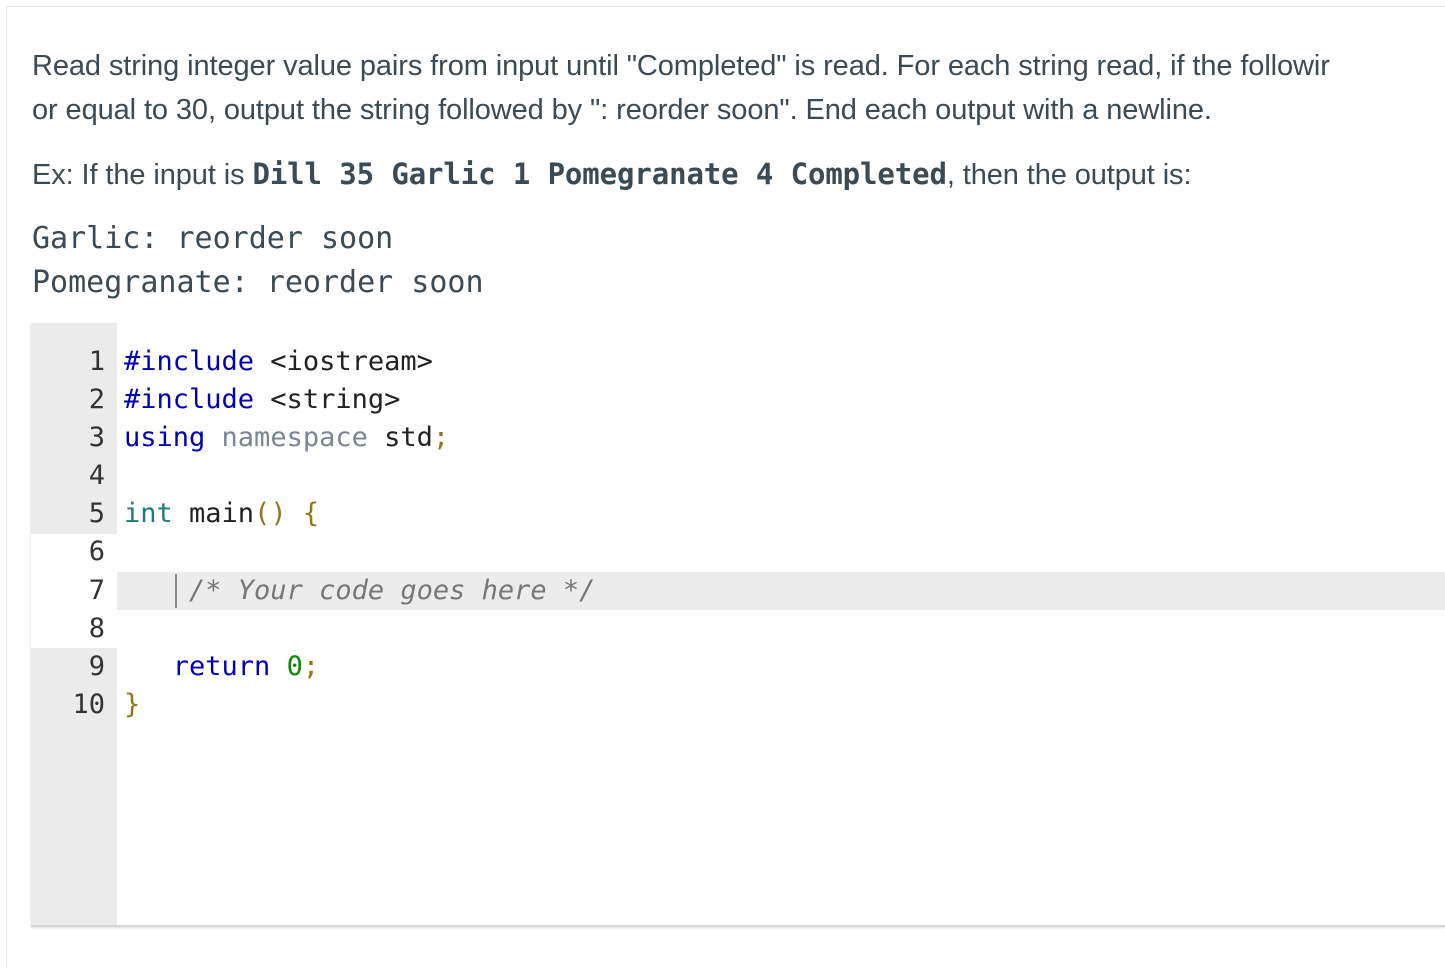 This screenshot has width=1445, height=968. What do you see at coordinates (738, 514) in the screenshot?
I see `code-line: 5 int main() {` at bounding box center [738, 514].